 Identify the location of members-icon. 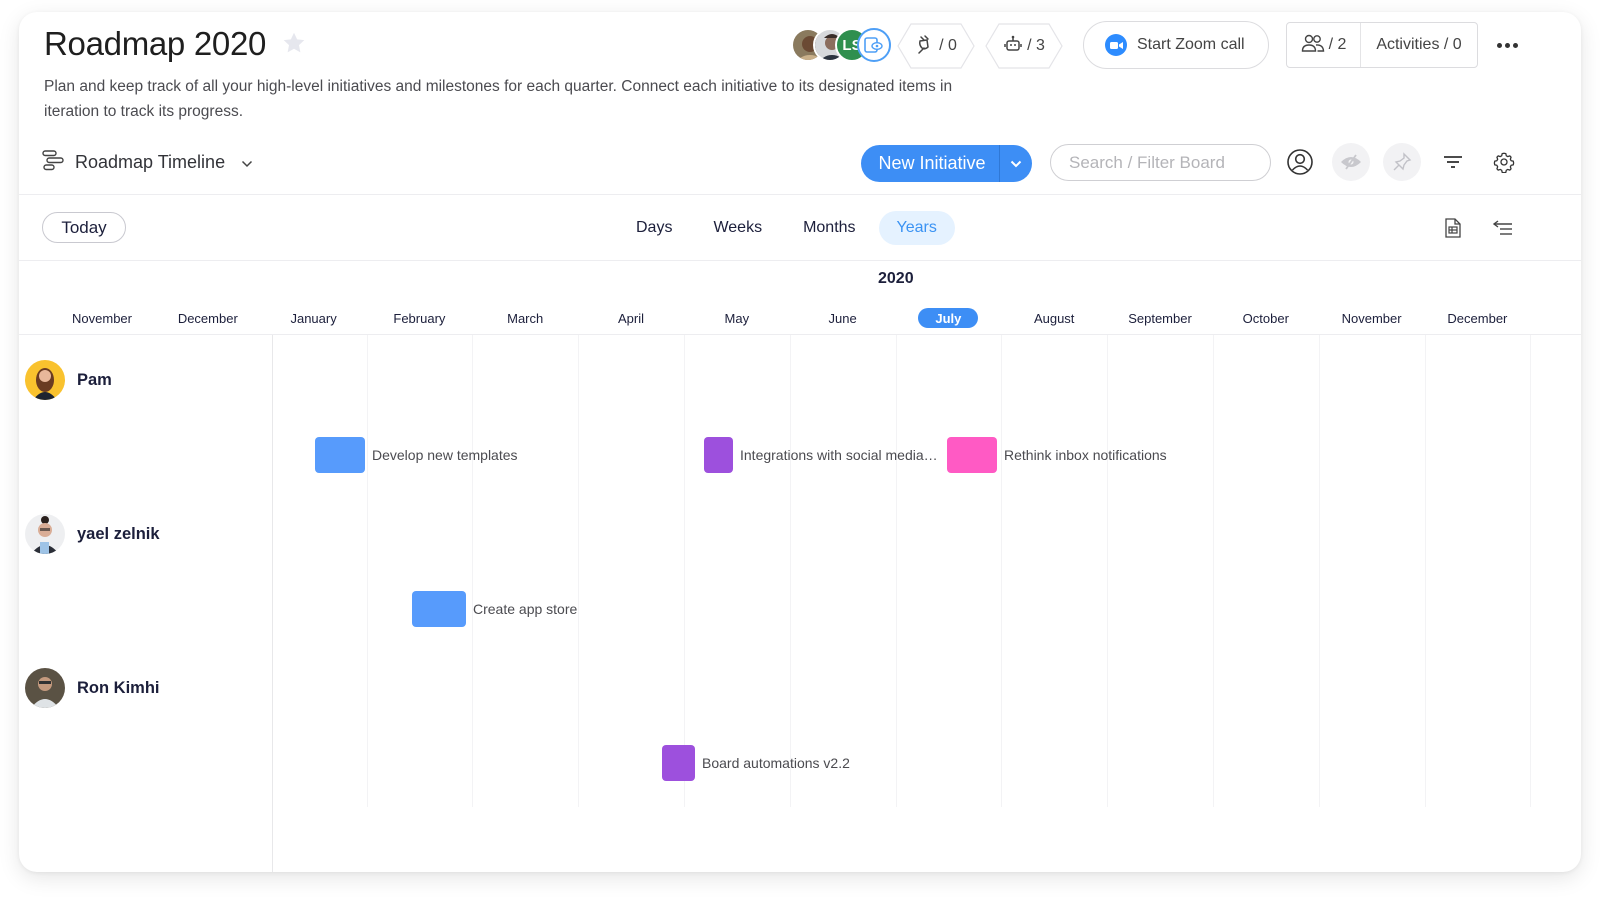
(1313, 45).